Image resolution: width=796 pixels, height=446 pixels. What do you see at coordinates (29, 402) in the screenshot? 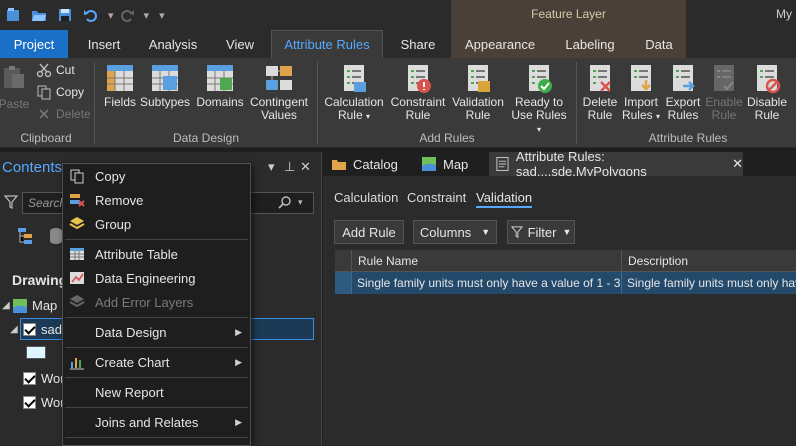
I see `layer-3-visibility-checkbox` at bounding box center [29, 402].